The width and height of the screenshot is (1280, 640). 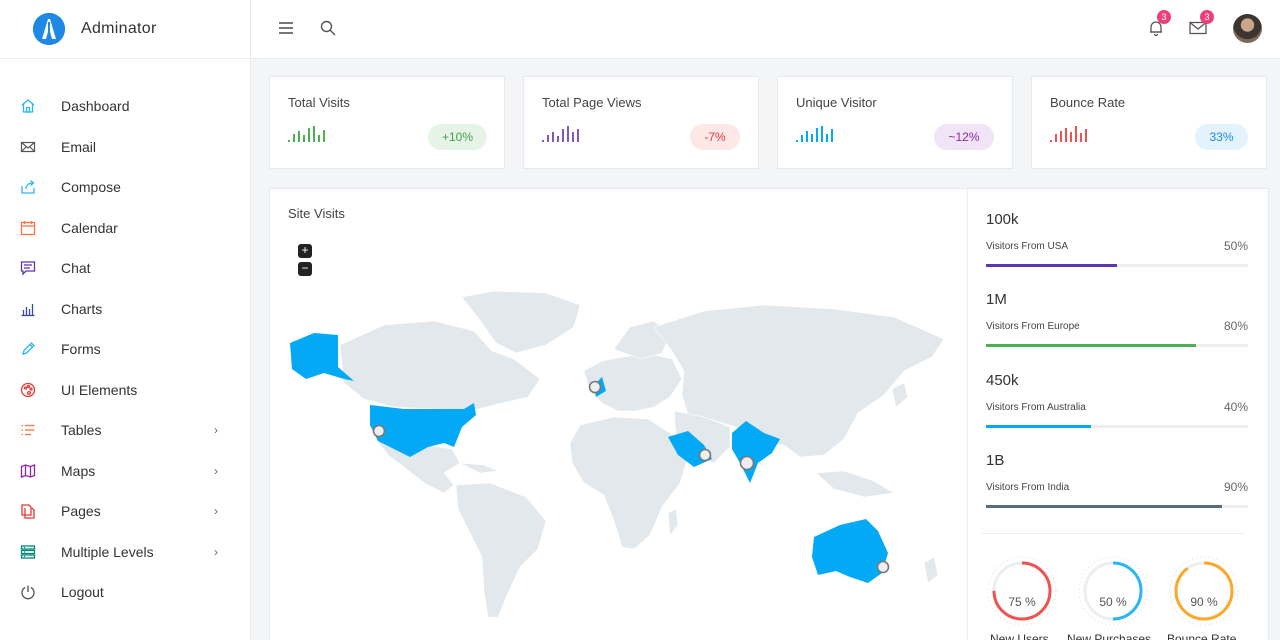 What do you see at coordinates (125, 349) in the screenshot?
I see `sidebar-item-forms: Forms` at bounding box center [125, 349].